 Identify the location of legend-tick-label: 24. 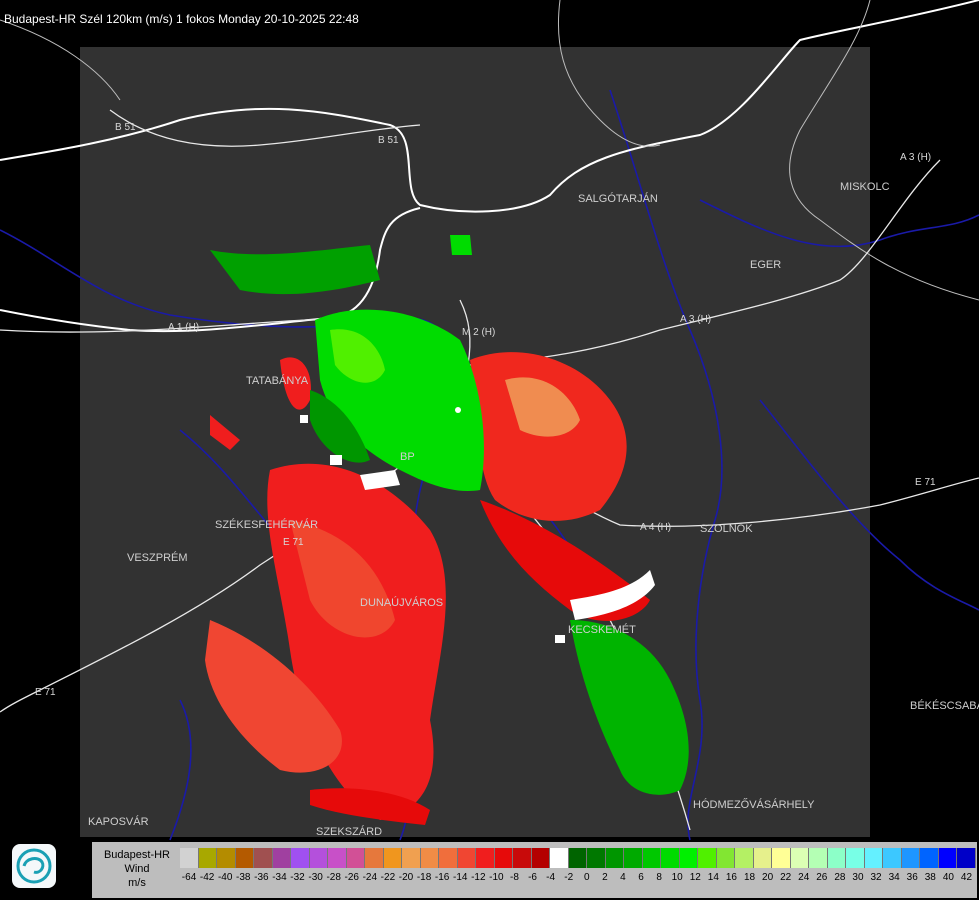
(804, 877).